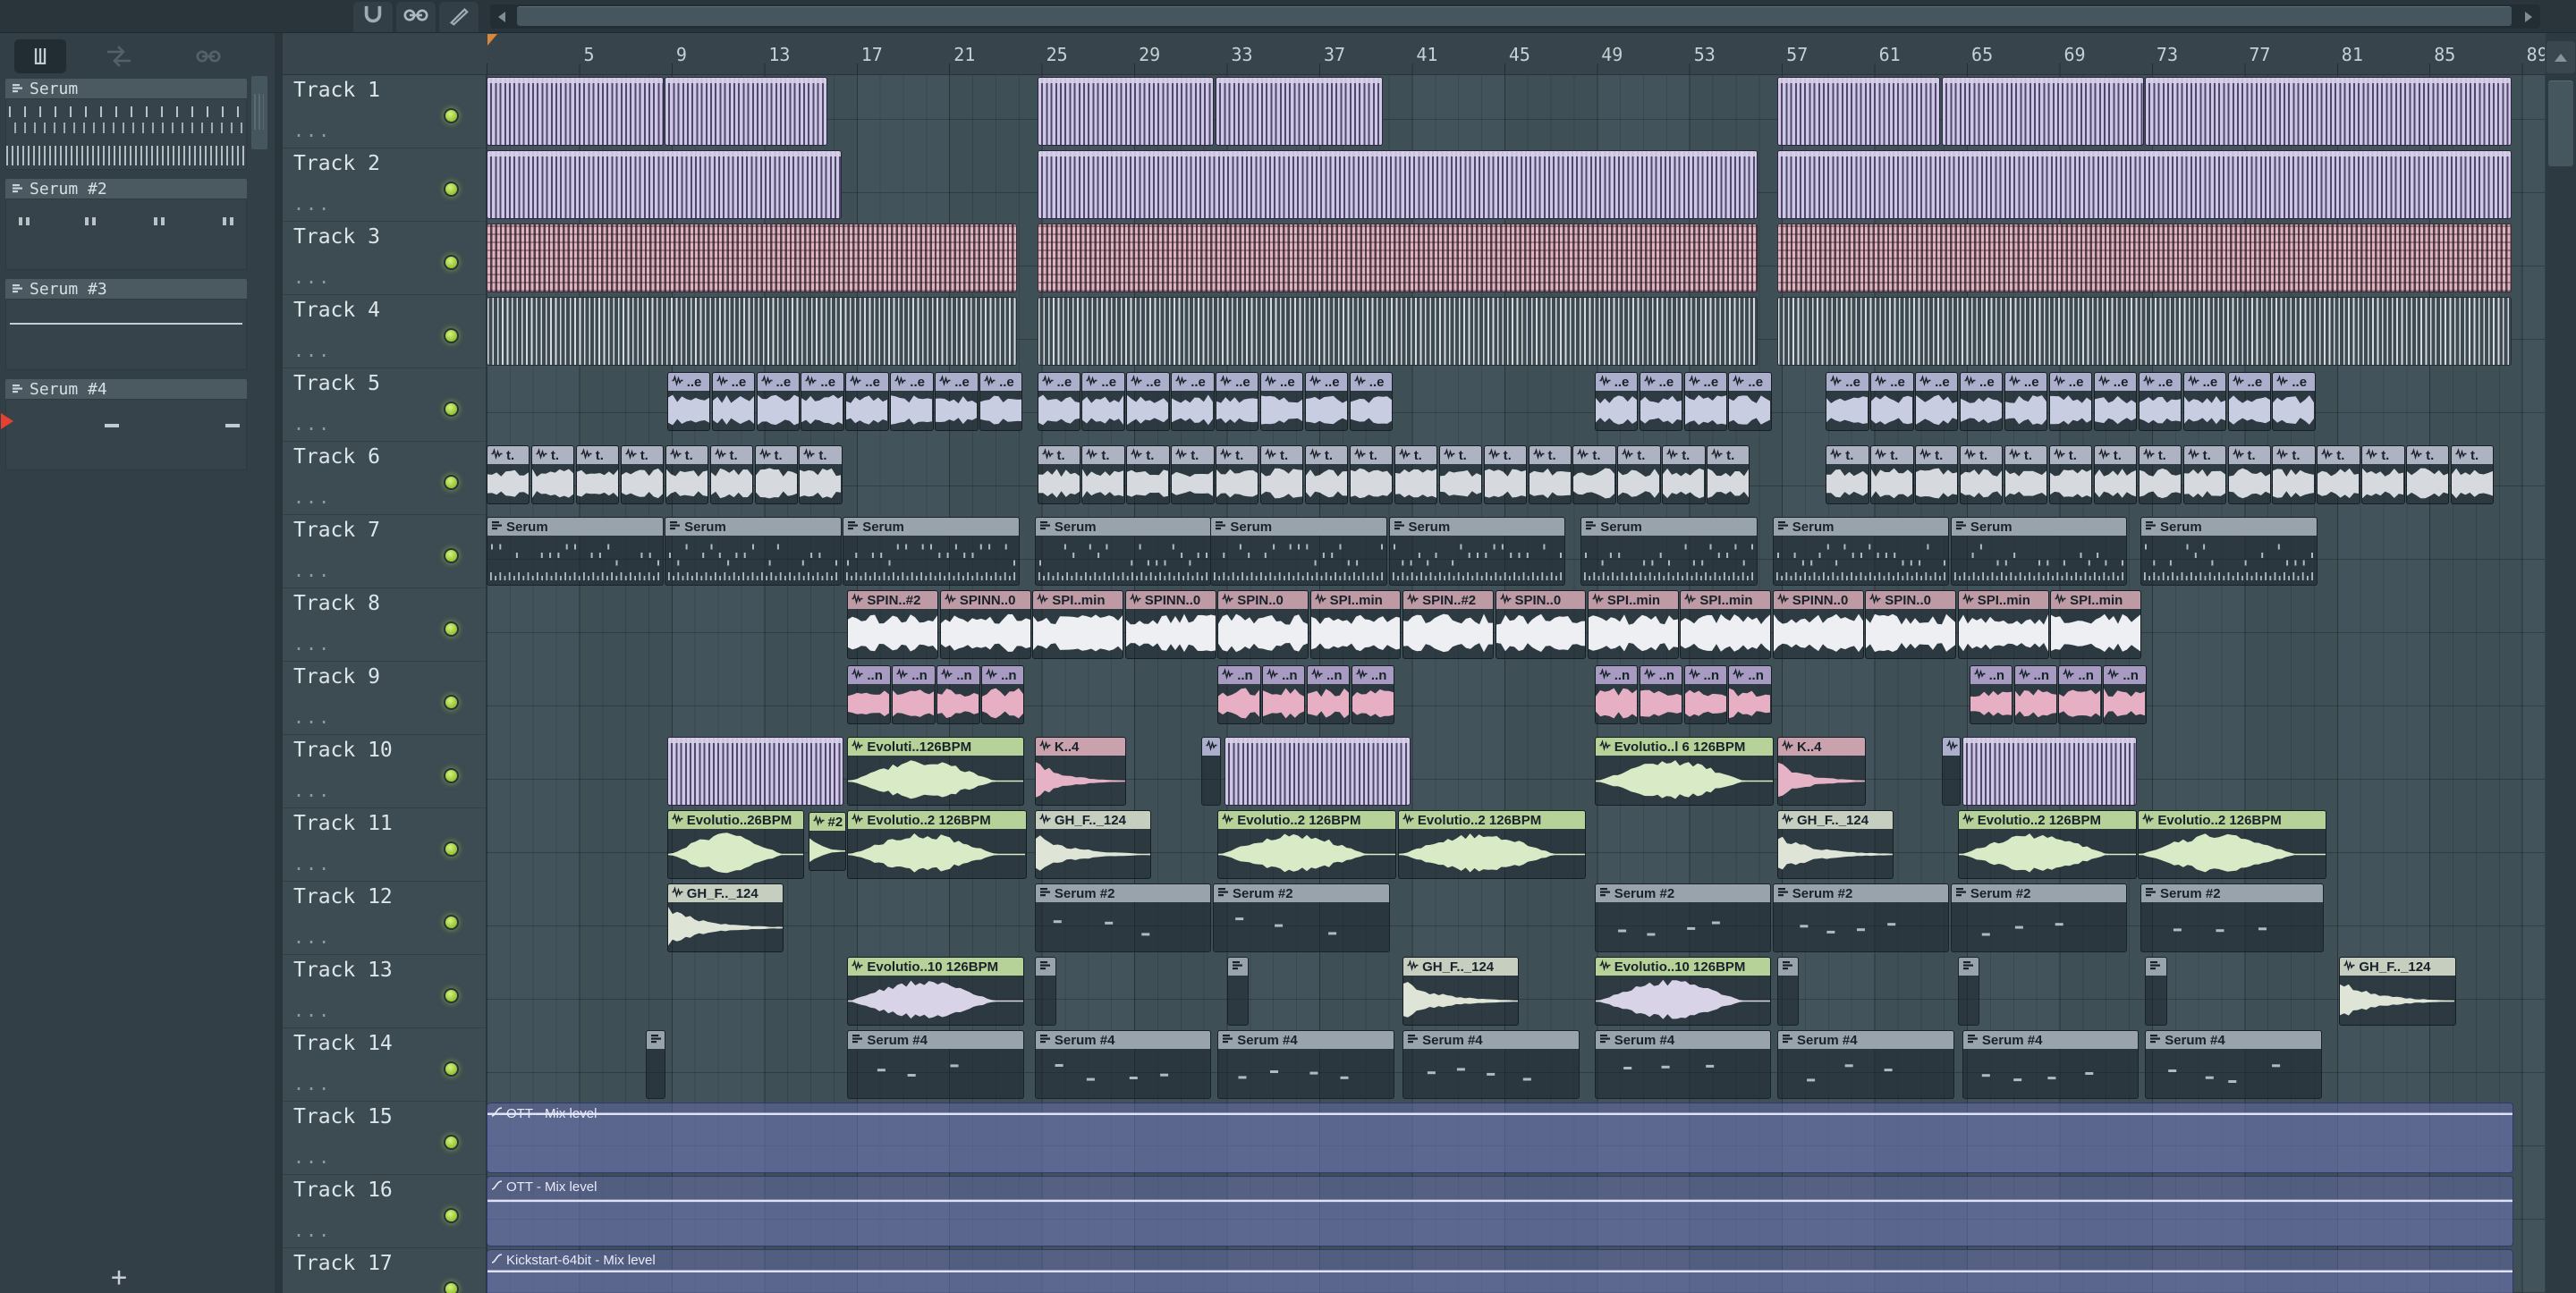 Image resolution: width=2576 pixels, height=1293 pixels. I want to click on track-name: Track 7, so click(336, 531).